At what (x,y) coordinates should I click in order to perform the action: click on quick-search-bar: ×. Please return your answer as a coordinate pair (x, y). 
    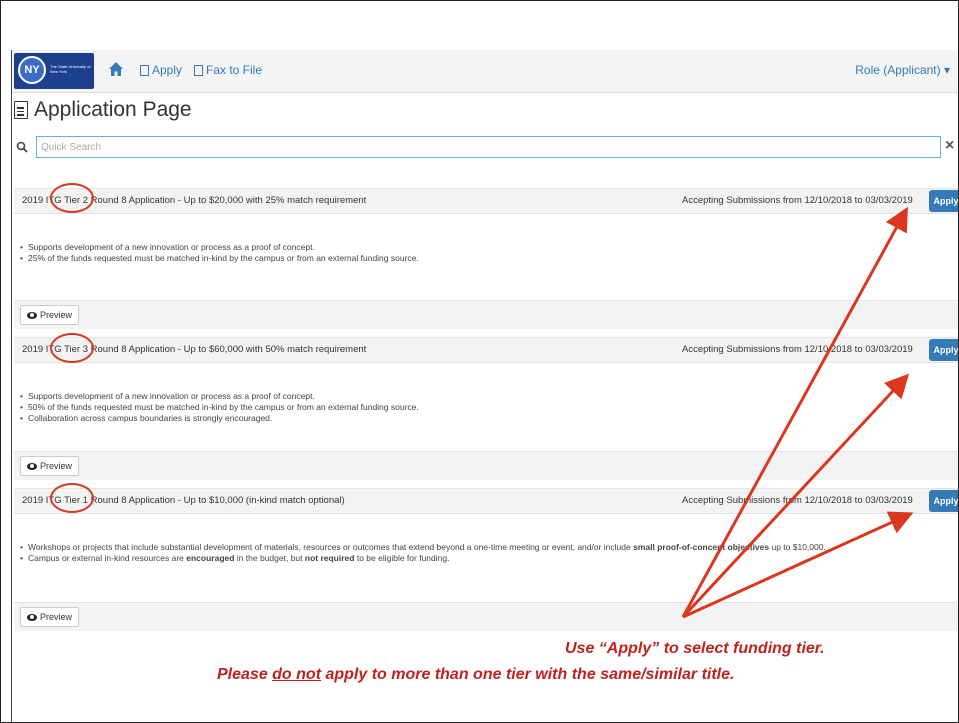
    Looking at the image, I should click on (485, 147).